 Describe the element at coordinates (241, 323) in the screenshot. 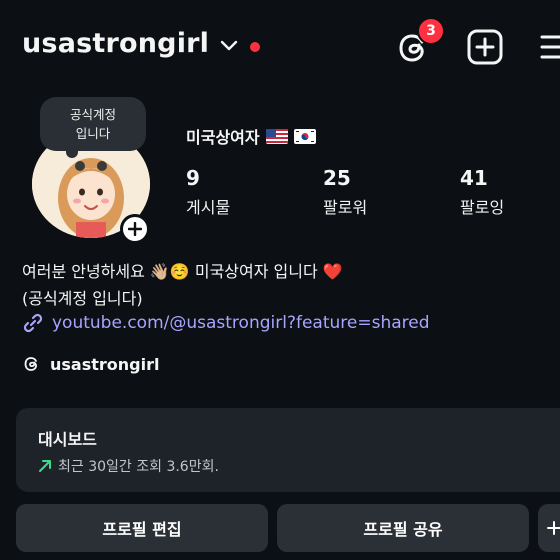

I see `link-text: youtube.com/@usastrongirl?feature=shared` at that location.